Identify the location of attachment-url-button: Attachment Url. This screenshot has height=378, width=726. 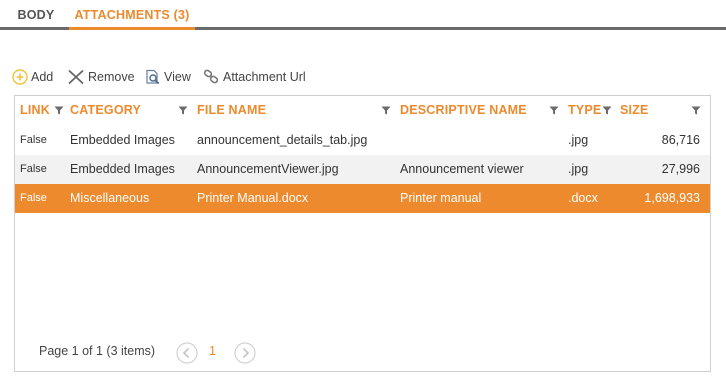
(254, 77).